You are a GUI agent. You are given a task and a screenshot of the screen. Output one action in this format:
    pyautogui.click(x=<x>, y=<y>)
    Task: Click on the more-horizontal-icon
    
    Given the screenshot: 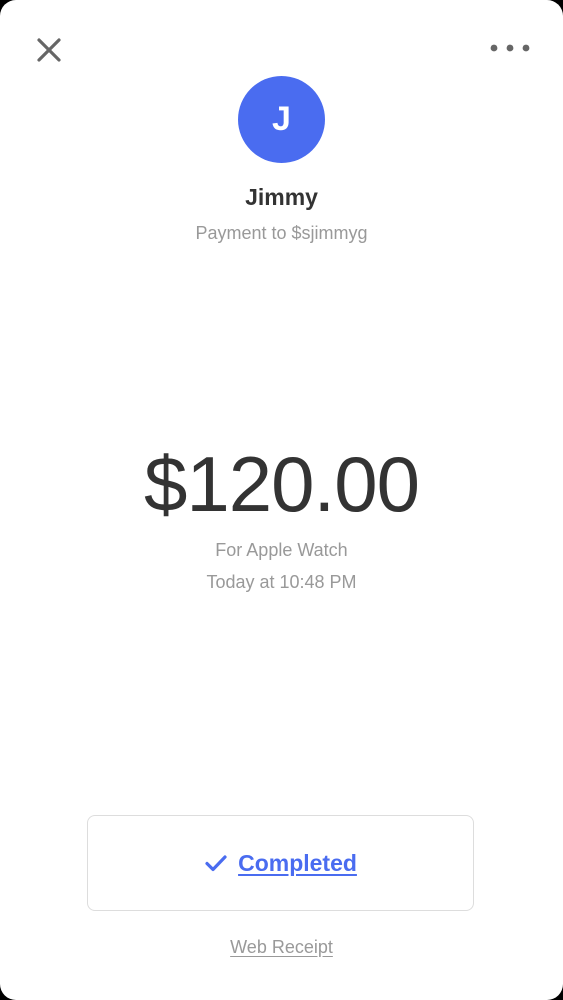 What is the action you would take?
    pyautogui.click(x=510, y=48)
    